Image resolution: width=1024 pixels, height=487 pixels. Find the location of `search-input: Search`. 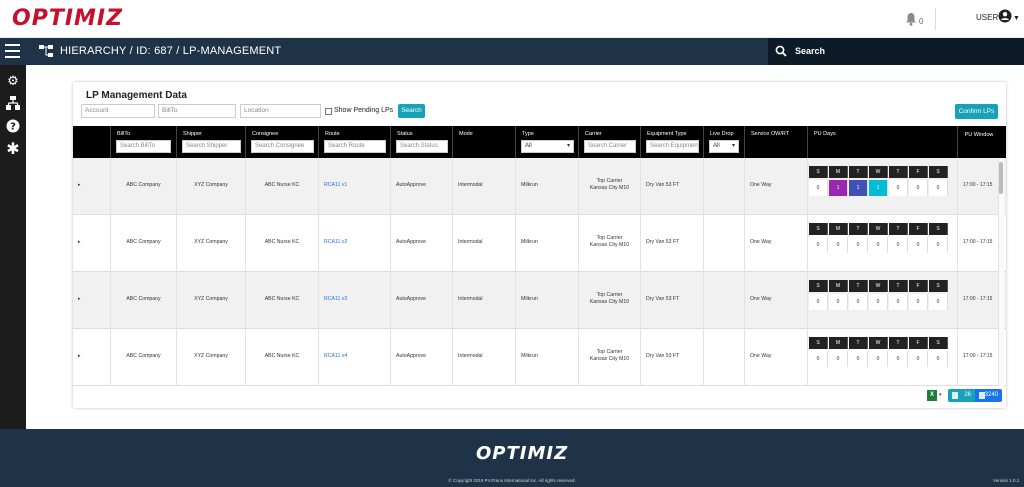

search-input: Search is located at coordinates (810, 51).